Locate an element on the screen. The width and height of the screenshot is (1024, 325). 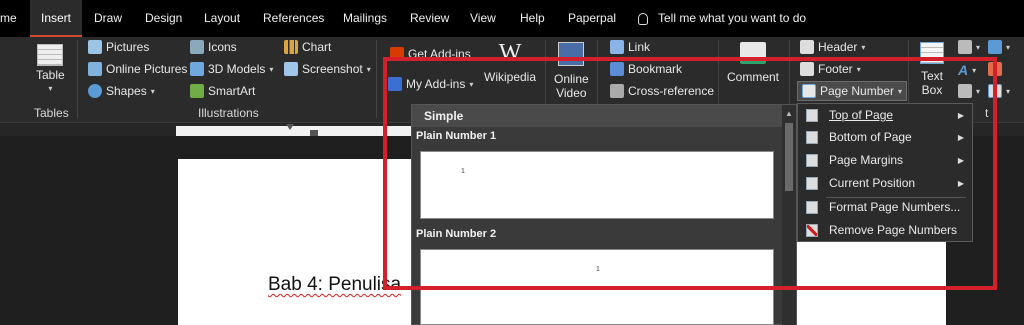
online-pictures-button: Online Pictures is located at coordinates (137, 69).